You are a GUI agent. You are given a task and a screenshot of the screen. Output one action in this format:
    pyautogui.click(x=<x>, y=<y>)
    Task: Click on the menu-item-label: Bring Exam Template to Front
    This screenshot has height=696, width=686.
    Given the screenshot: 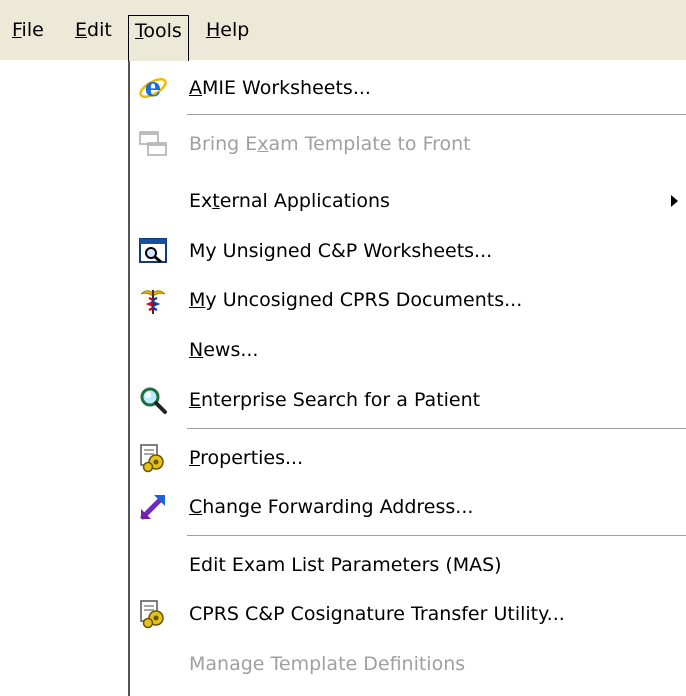 What is the action you would take?
    pyautogui.click(x=330, y=144)
    